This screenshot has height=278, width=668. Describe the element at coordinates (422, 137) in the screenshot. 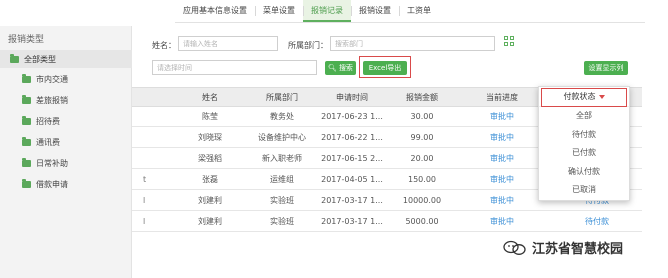

I see `cell-amount: 99.00` at that location.